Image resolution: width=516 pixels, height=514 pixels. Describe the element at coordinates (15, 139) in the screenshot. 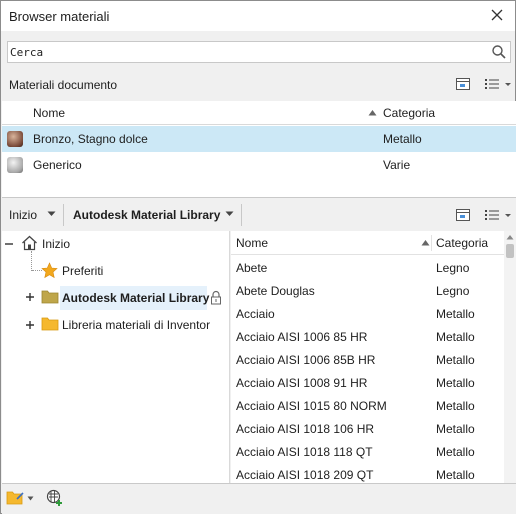

I see `bronze-swatch-icon` at that location.